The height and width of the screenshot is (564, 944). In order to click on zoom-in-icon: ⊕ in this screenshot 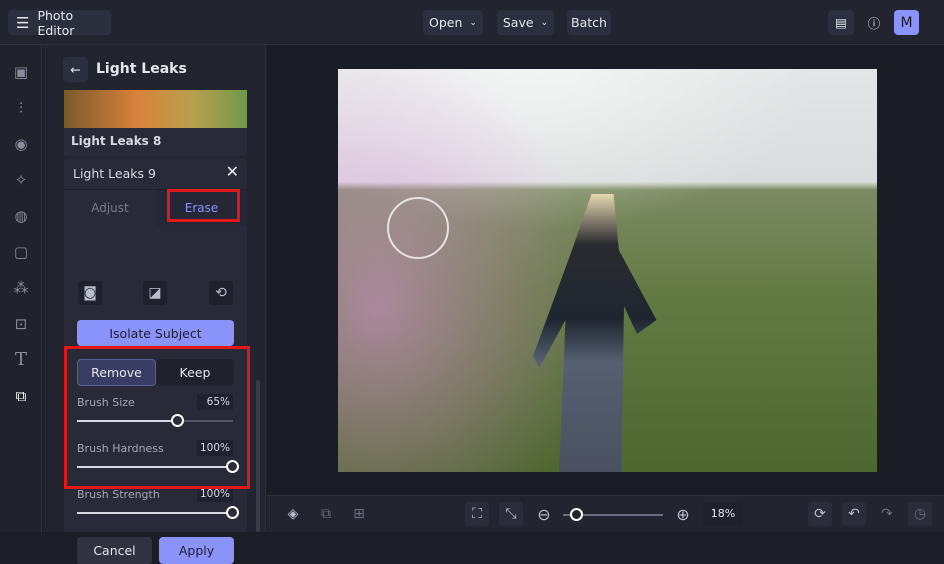, I will do `click(683, 514)`.